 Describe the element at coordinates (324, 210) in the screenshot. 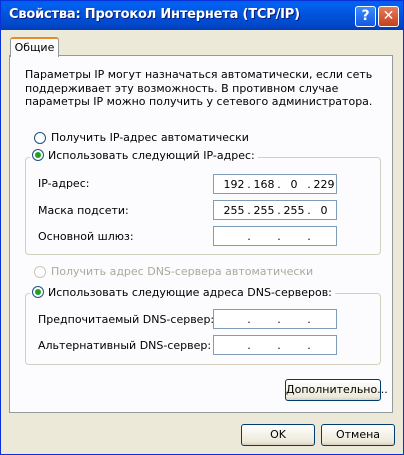

I see `mask-octet-4: 0` at that location.